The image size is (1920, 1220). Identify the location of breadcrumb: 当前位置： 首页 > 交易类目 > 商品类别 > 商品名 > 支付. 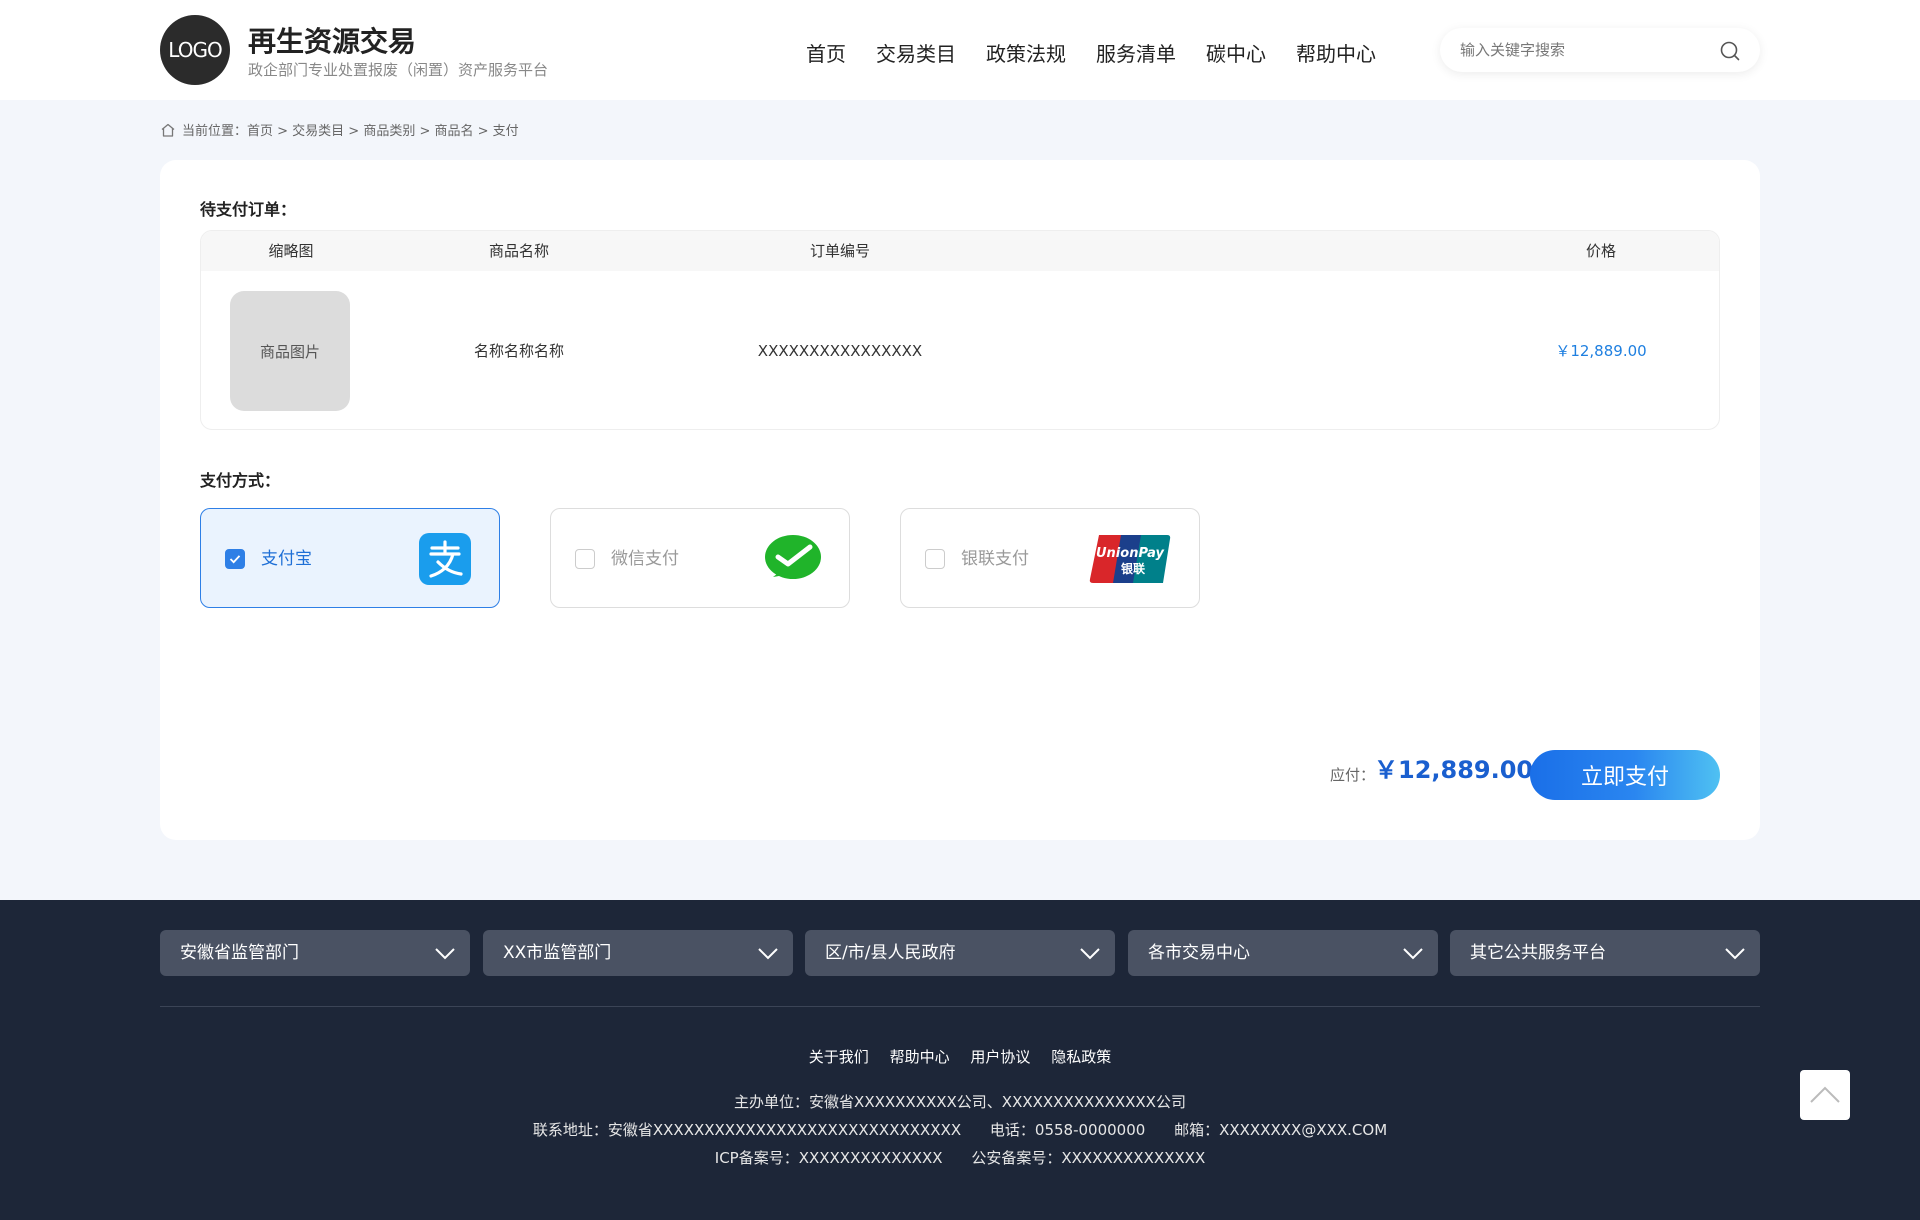
(339, 129).